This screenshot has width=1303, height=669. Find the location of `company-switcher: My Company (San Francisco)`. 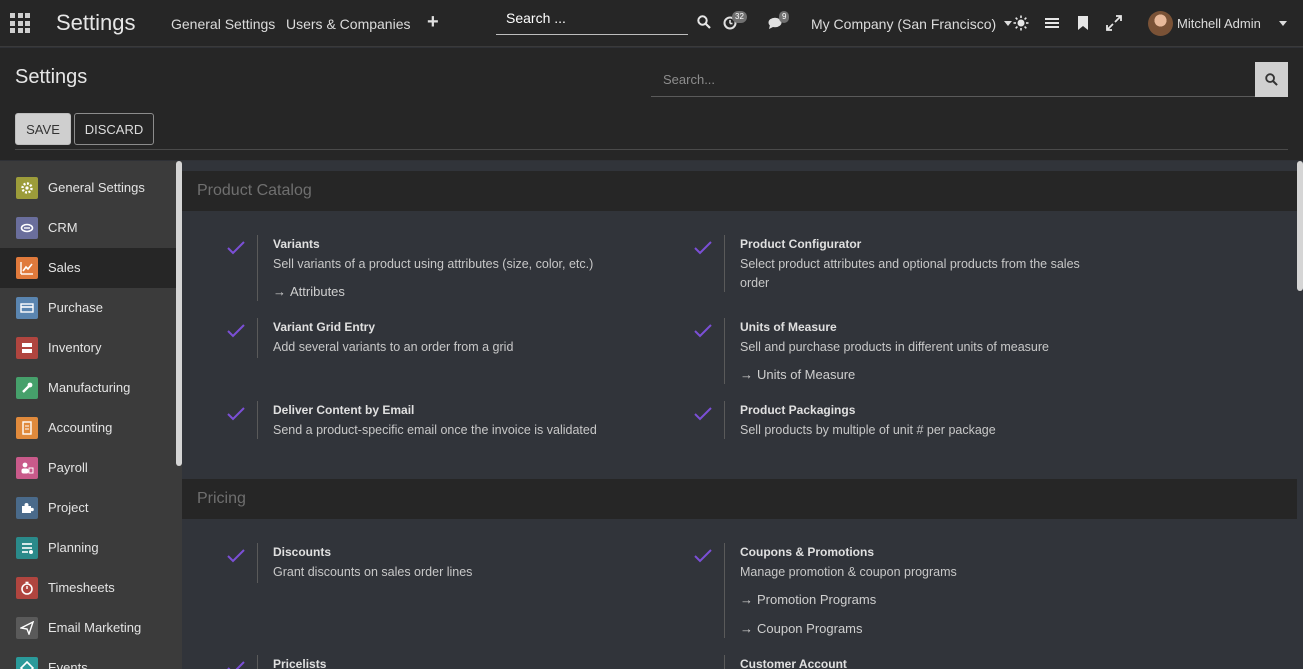

company-switcher: My Company (San Francisco) is located at coordinates (912, 24).